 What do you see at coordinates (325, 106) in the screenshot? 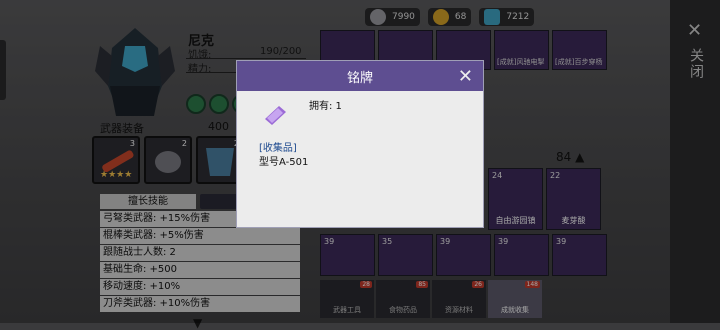
I see `owned-count: 拥有: 1` at bounding box center [325, 106].